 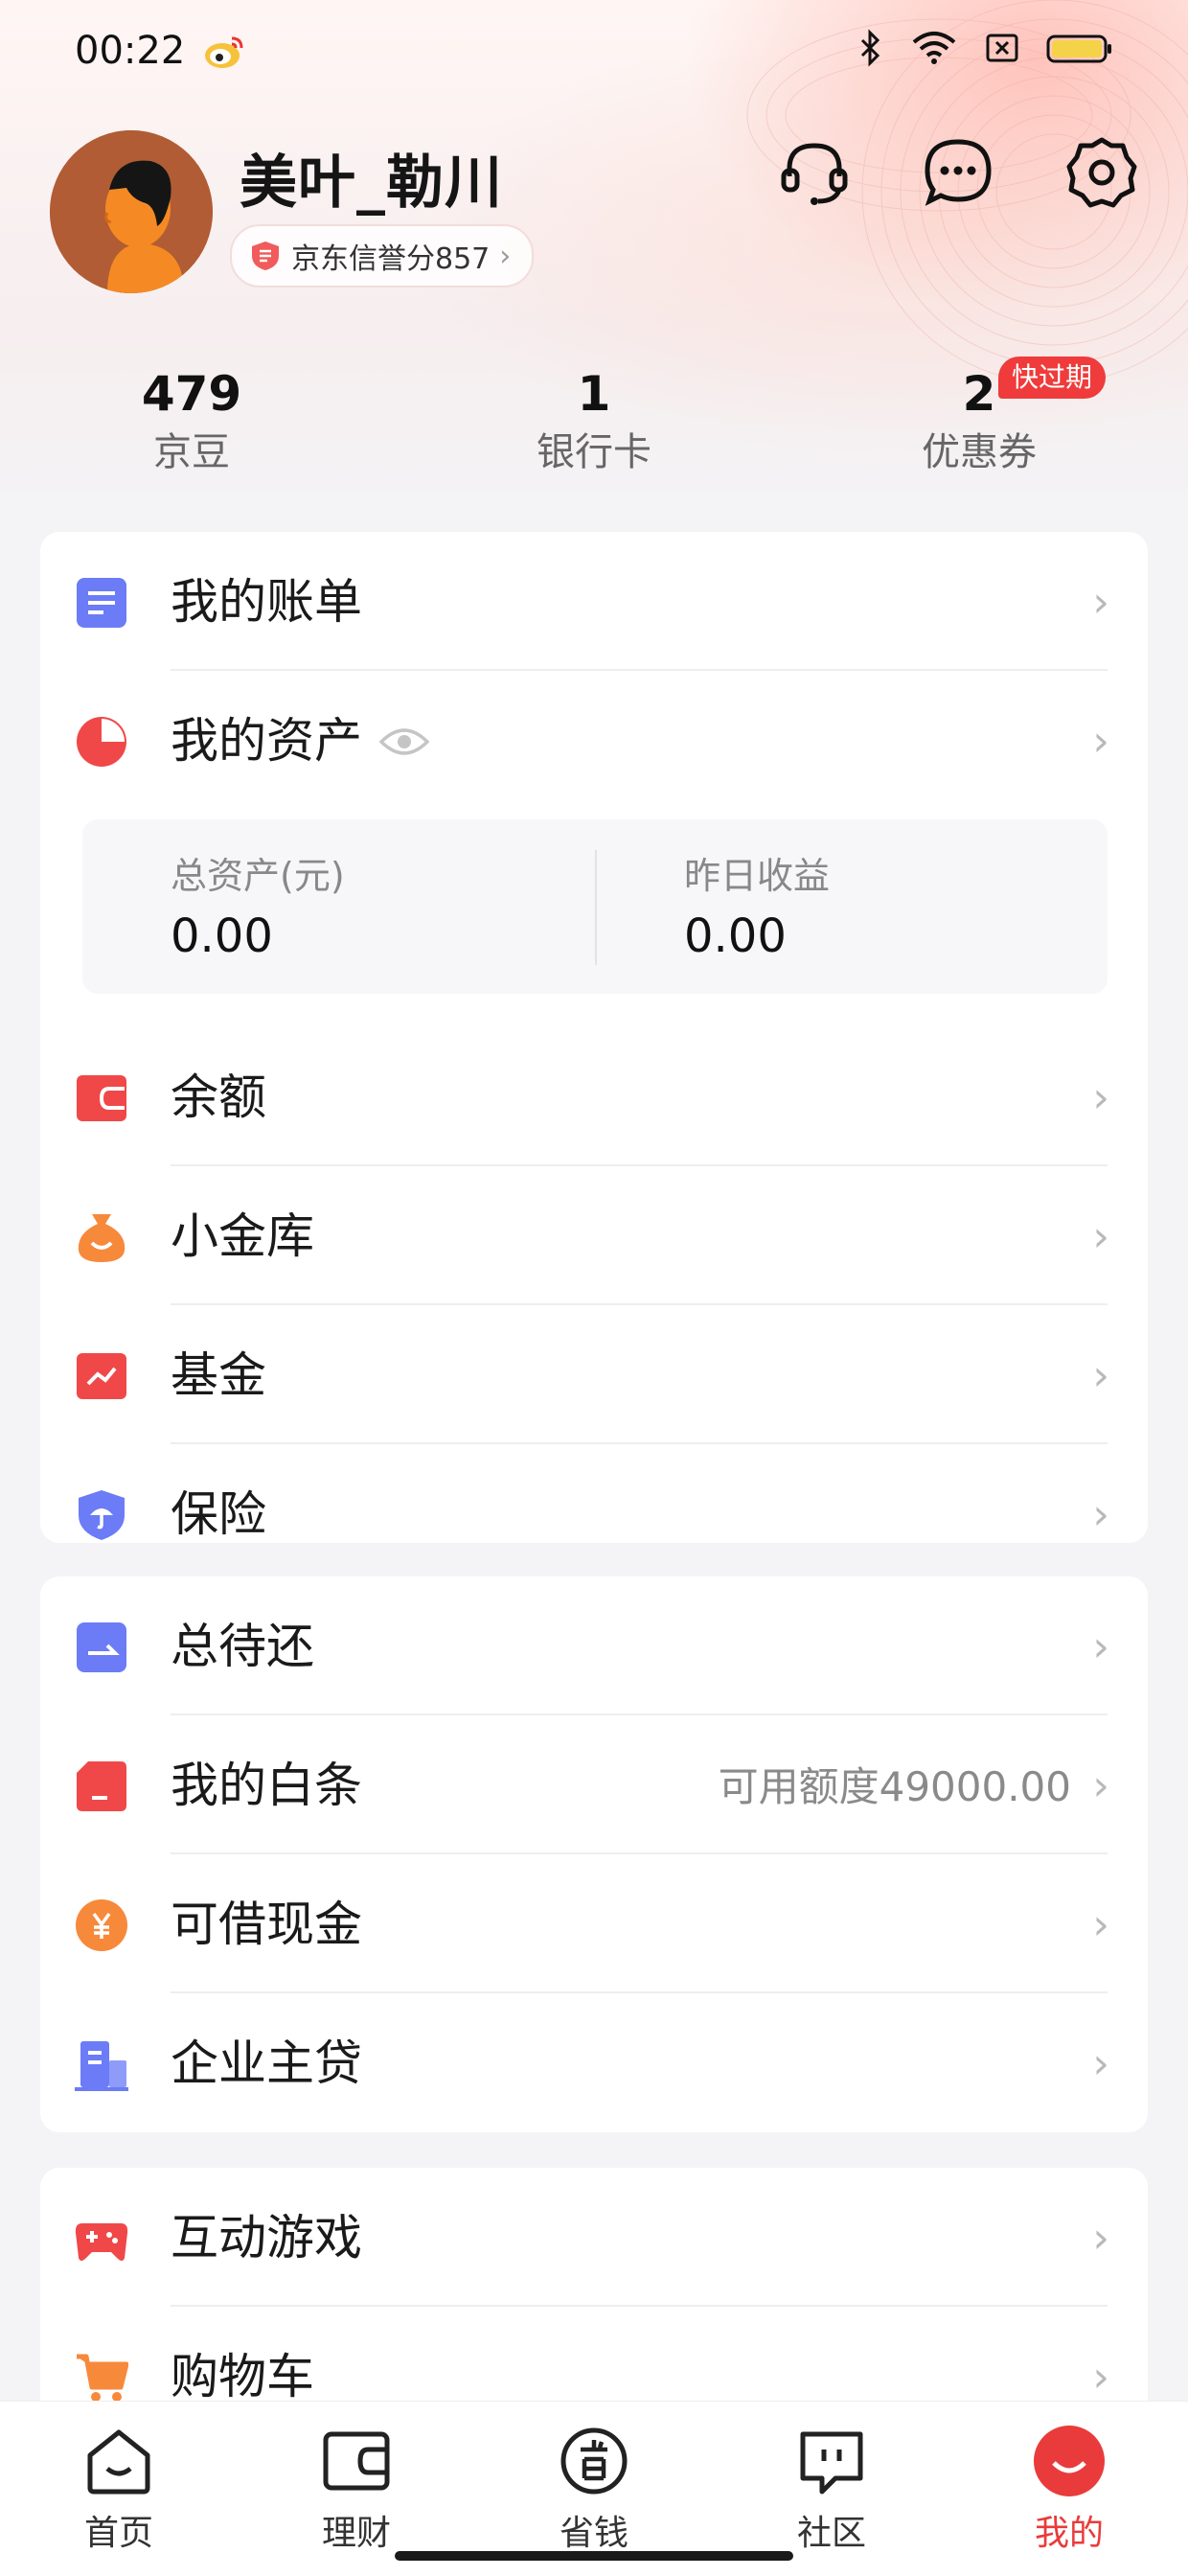 I want to click on tab-finance: 理财, so click(x=356, y=2489).